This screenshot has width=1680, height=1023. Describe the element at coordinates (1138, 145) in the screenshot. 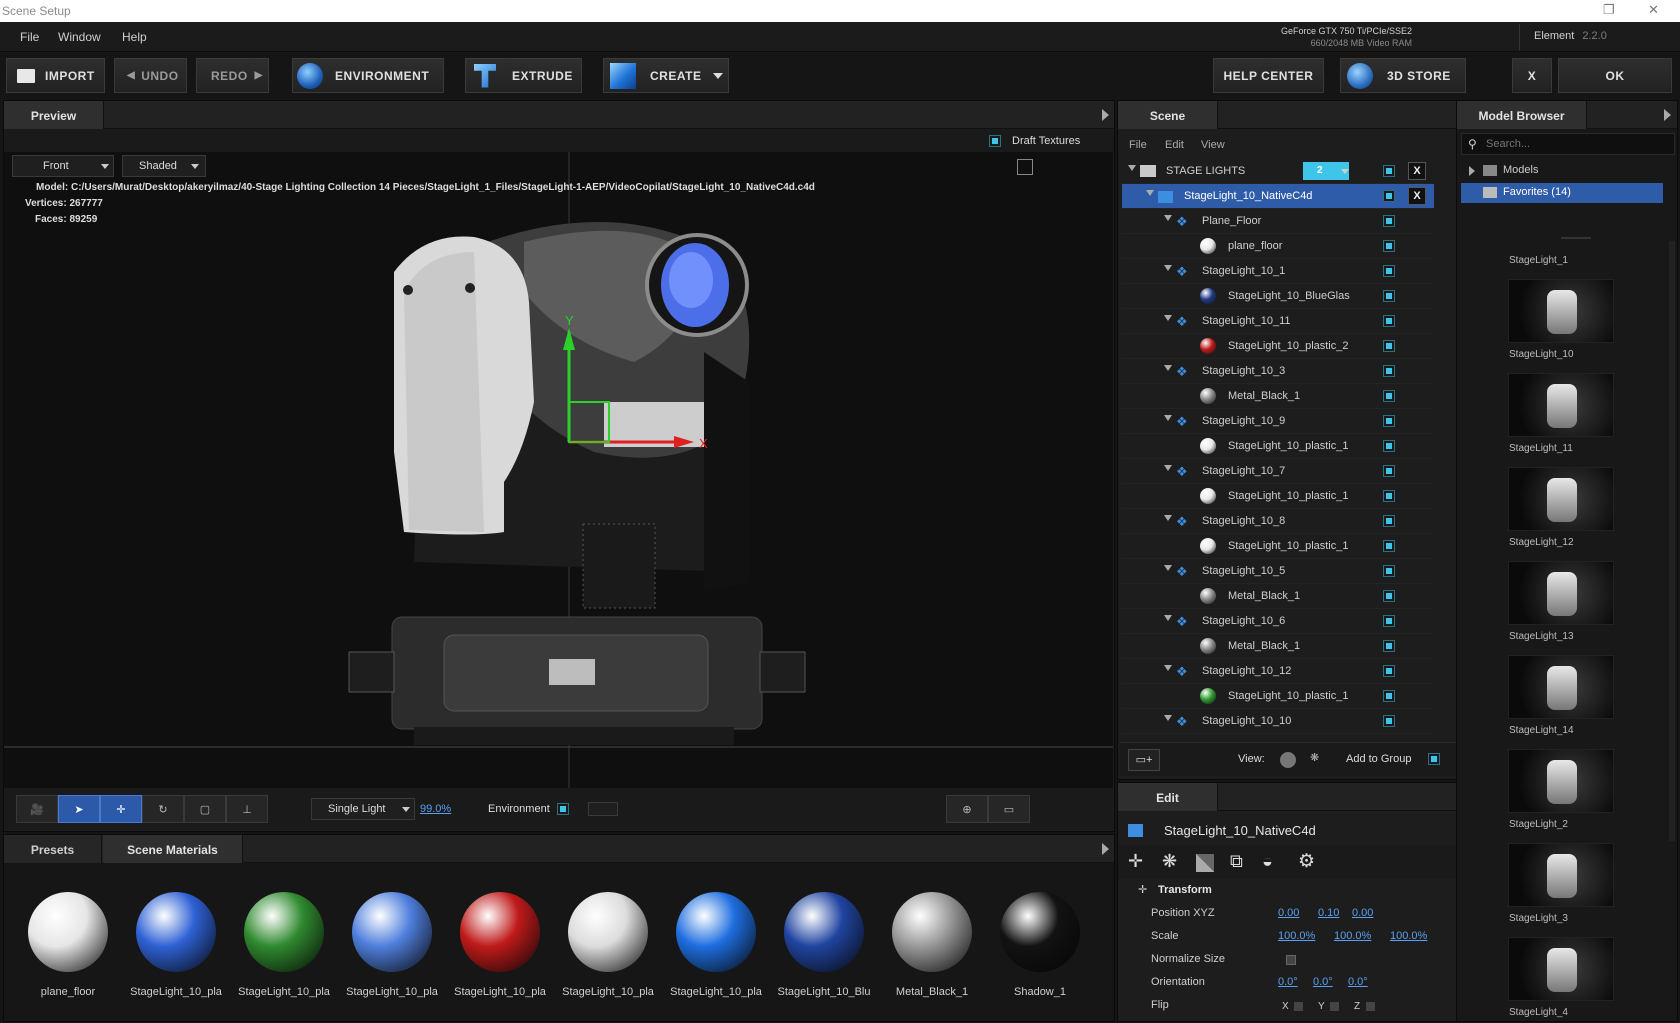

I see `scene-menu-file: File` at that location.